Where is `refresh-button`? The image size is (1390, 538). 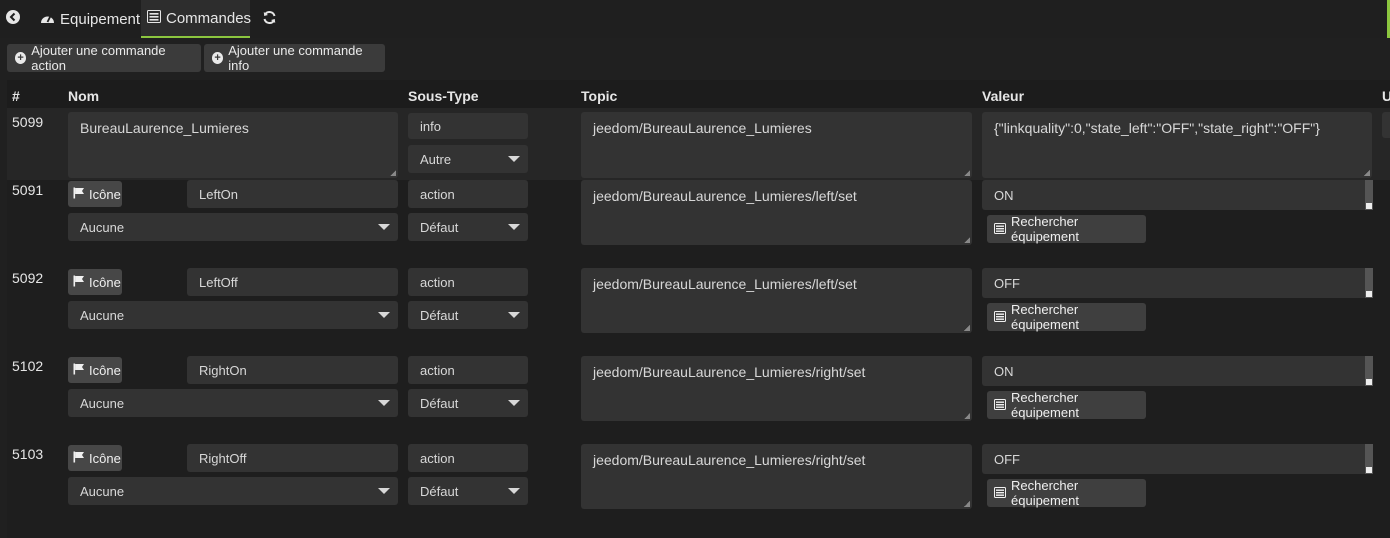 refresh-button is located at coordinates (271, 19).